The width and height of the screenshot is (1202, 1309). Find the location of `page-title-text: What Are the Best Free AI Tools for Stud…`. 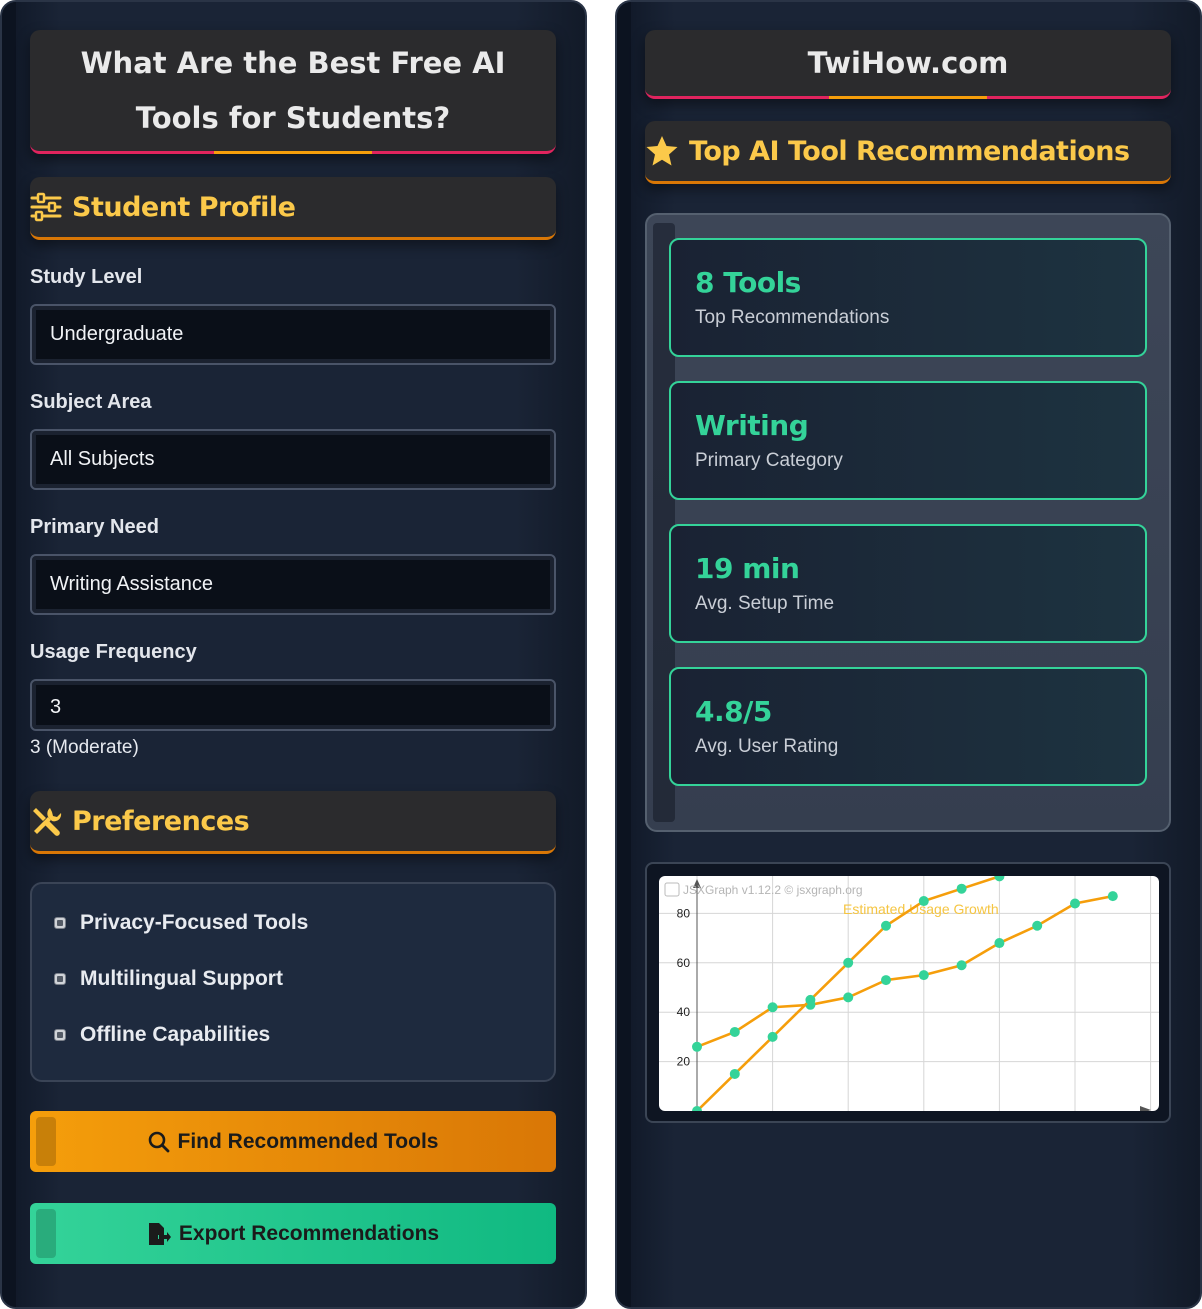

page-title-text: What Are the Best Free AI Tools for Stud… is located at coordinates (293, 90).